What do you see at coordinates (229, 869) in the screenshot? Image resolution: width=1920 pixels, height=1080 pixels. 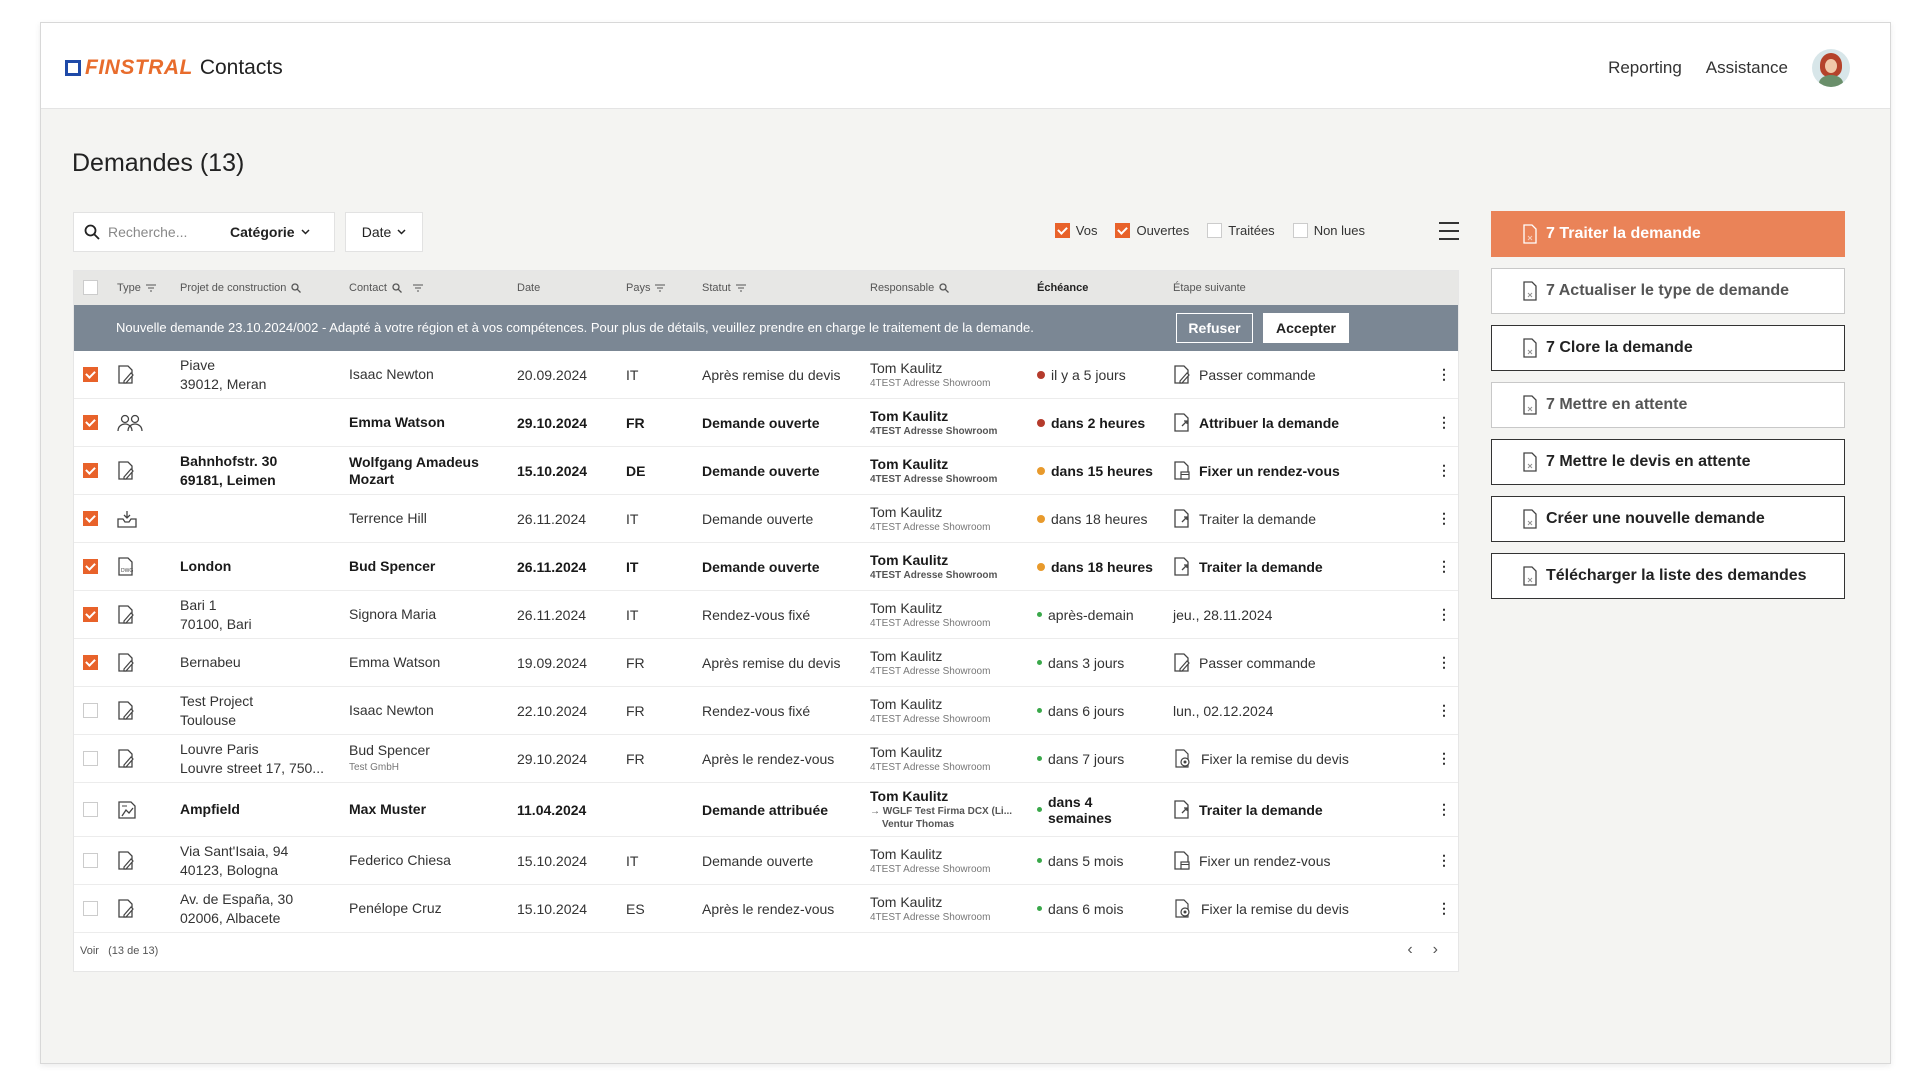 I see `project-line2: 40123, Bologna` at bounding box center [229, 869].